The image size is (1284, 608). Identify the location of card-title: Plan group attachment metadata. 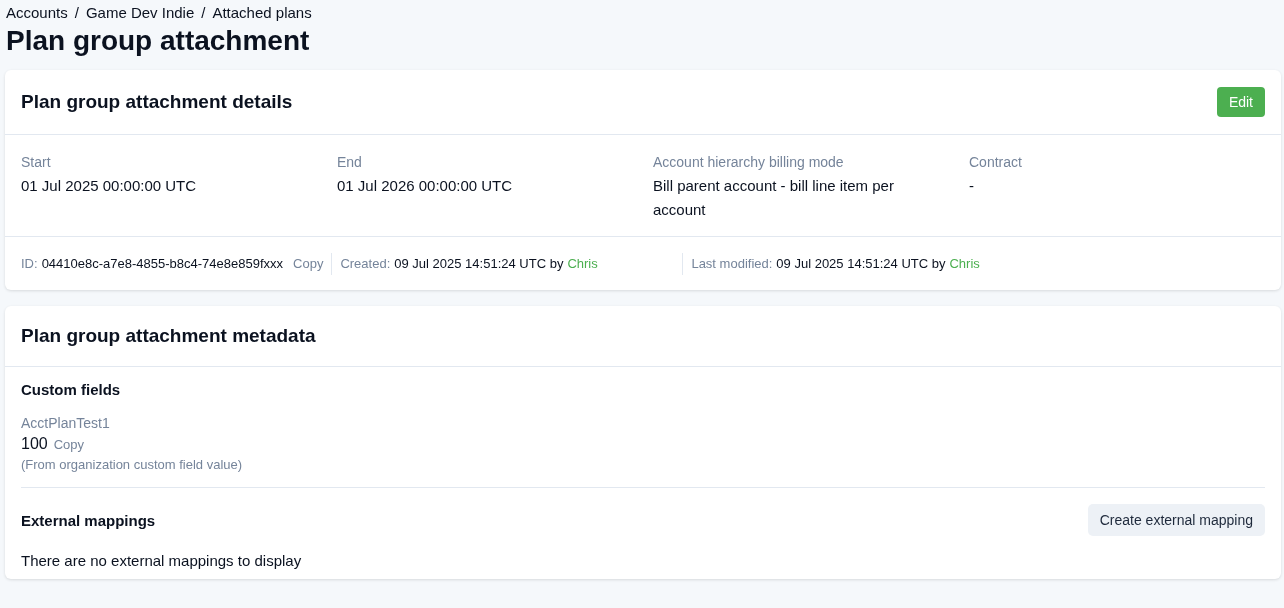
(168, 336).